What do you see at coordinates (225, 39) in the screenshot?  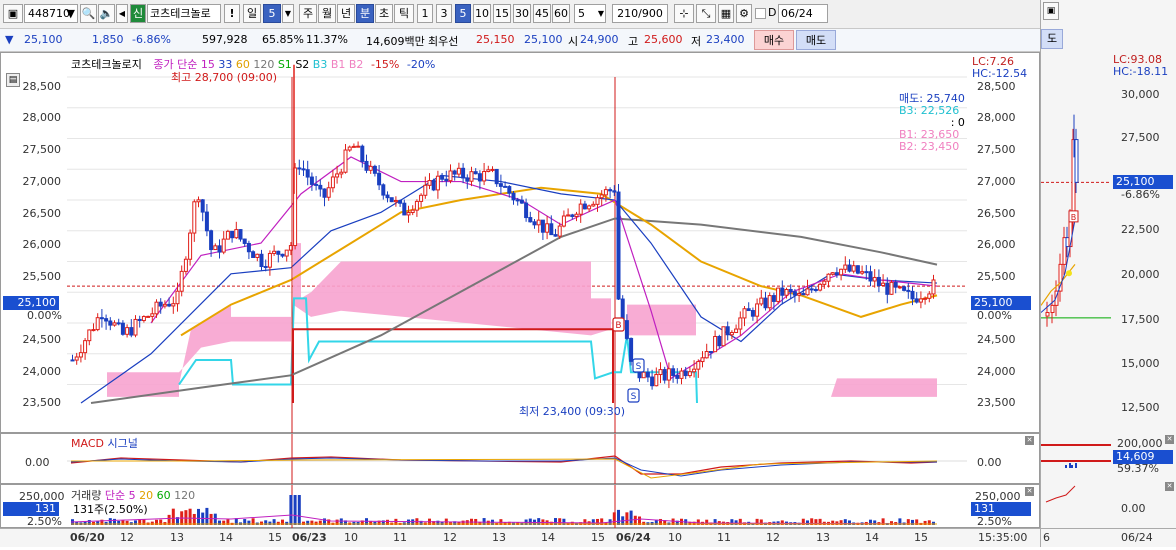 I see `trade-volume: 597,928` at bounding box center [225, 39].